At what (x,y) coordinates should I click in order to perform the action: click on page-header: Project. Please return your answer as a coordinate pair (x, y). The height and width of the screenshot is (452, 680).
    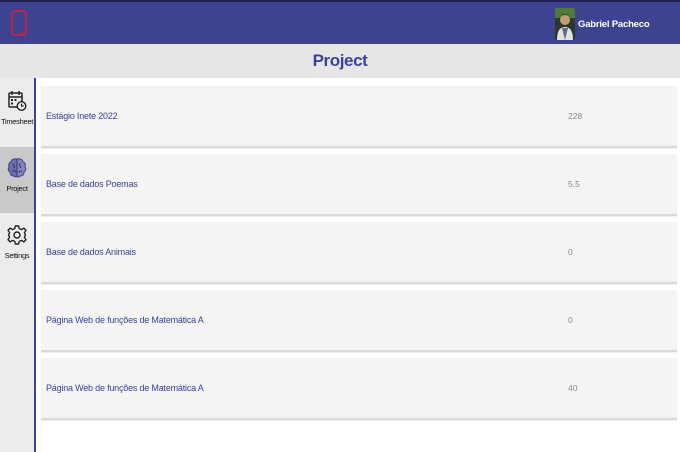
    Looking at the image, I should click on (340, 61).